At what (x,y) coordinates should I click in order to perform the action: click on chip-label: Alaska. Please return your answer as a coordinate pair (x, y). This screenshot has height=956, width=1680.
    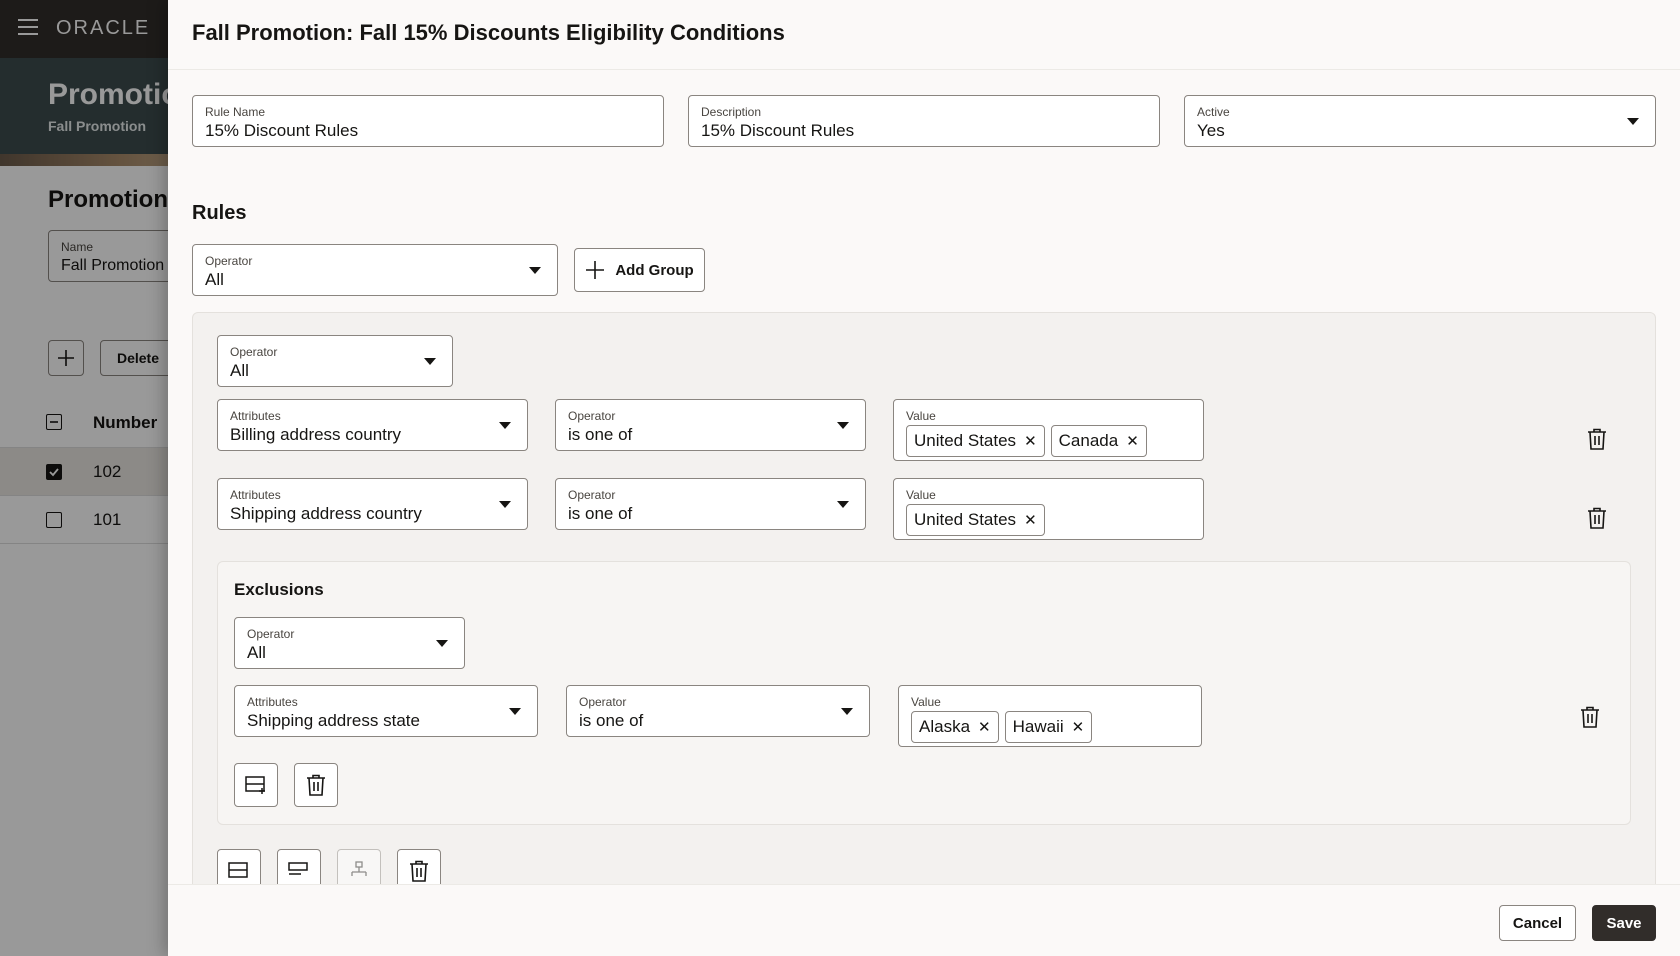
    Looking at the image, I should click on (945, 726).